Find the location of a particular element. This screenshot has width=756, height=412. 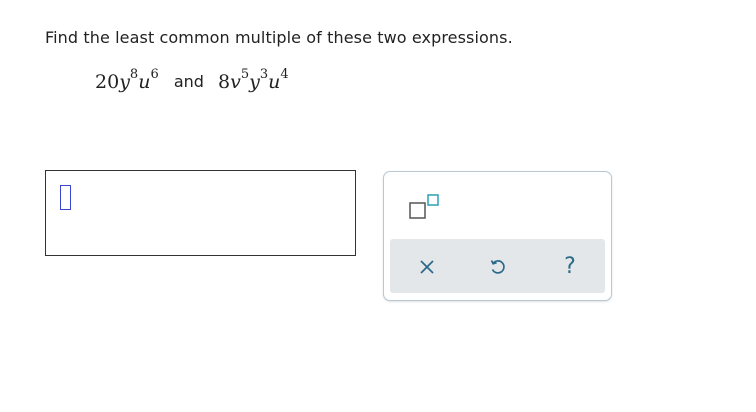

help-button: ? is located at coordinates (570, 267).